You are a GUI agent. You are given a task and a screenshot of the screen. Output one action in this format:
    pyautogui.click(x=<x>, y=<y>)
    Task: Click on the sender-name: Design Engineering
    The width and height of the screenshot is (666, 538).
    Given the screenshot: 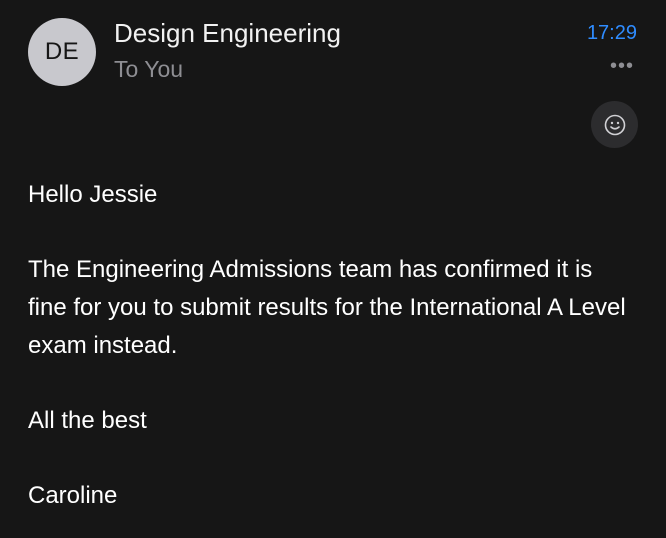 What is the action you would take?
    pyautogui.click(x=227, y=33)
    